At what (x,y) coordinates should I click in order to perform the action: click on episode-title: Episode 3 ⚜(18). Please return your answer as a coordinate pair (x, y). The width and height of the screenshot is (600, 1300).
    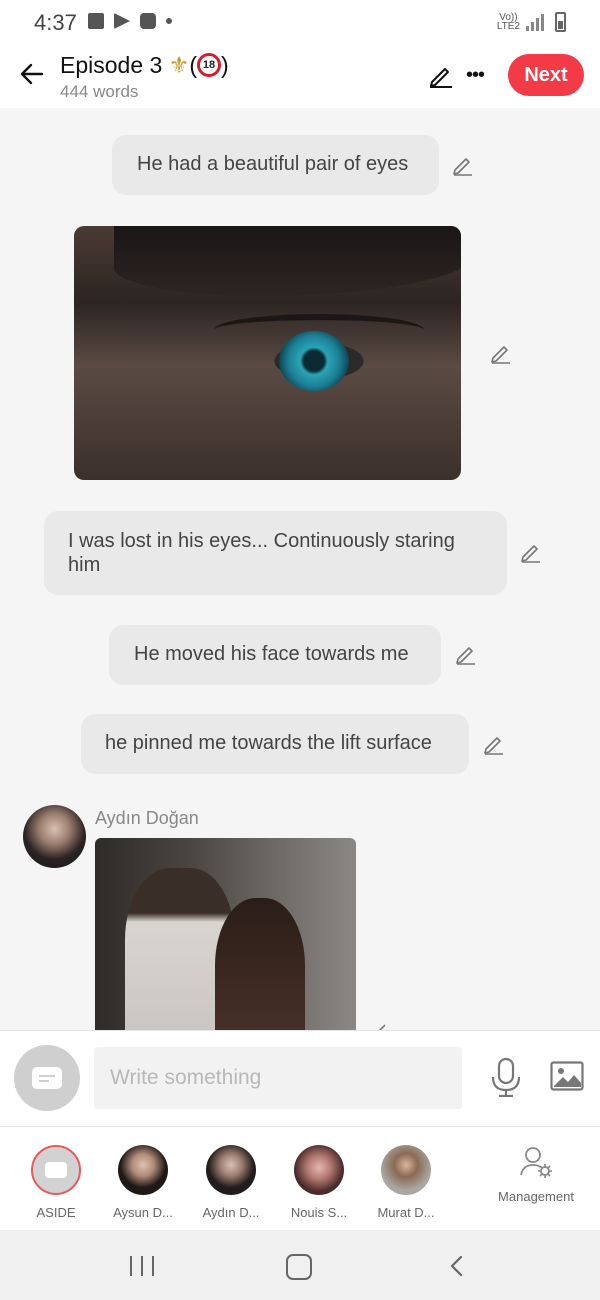
    Looking at the image, I should click on (144, 65).